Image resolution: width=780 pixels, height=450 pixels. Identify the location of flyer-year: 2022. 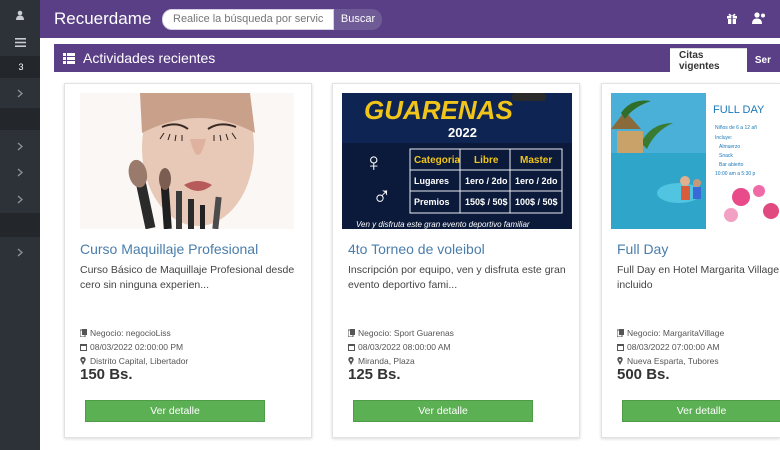
(462, 132).